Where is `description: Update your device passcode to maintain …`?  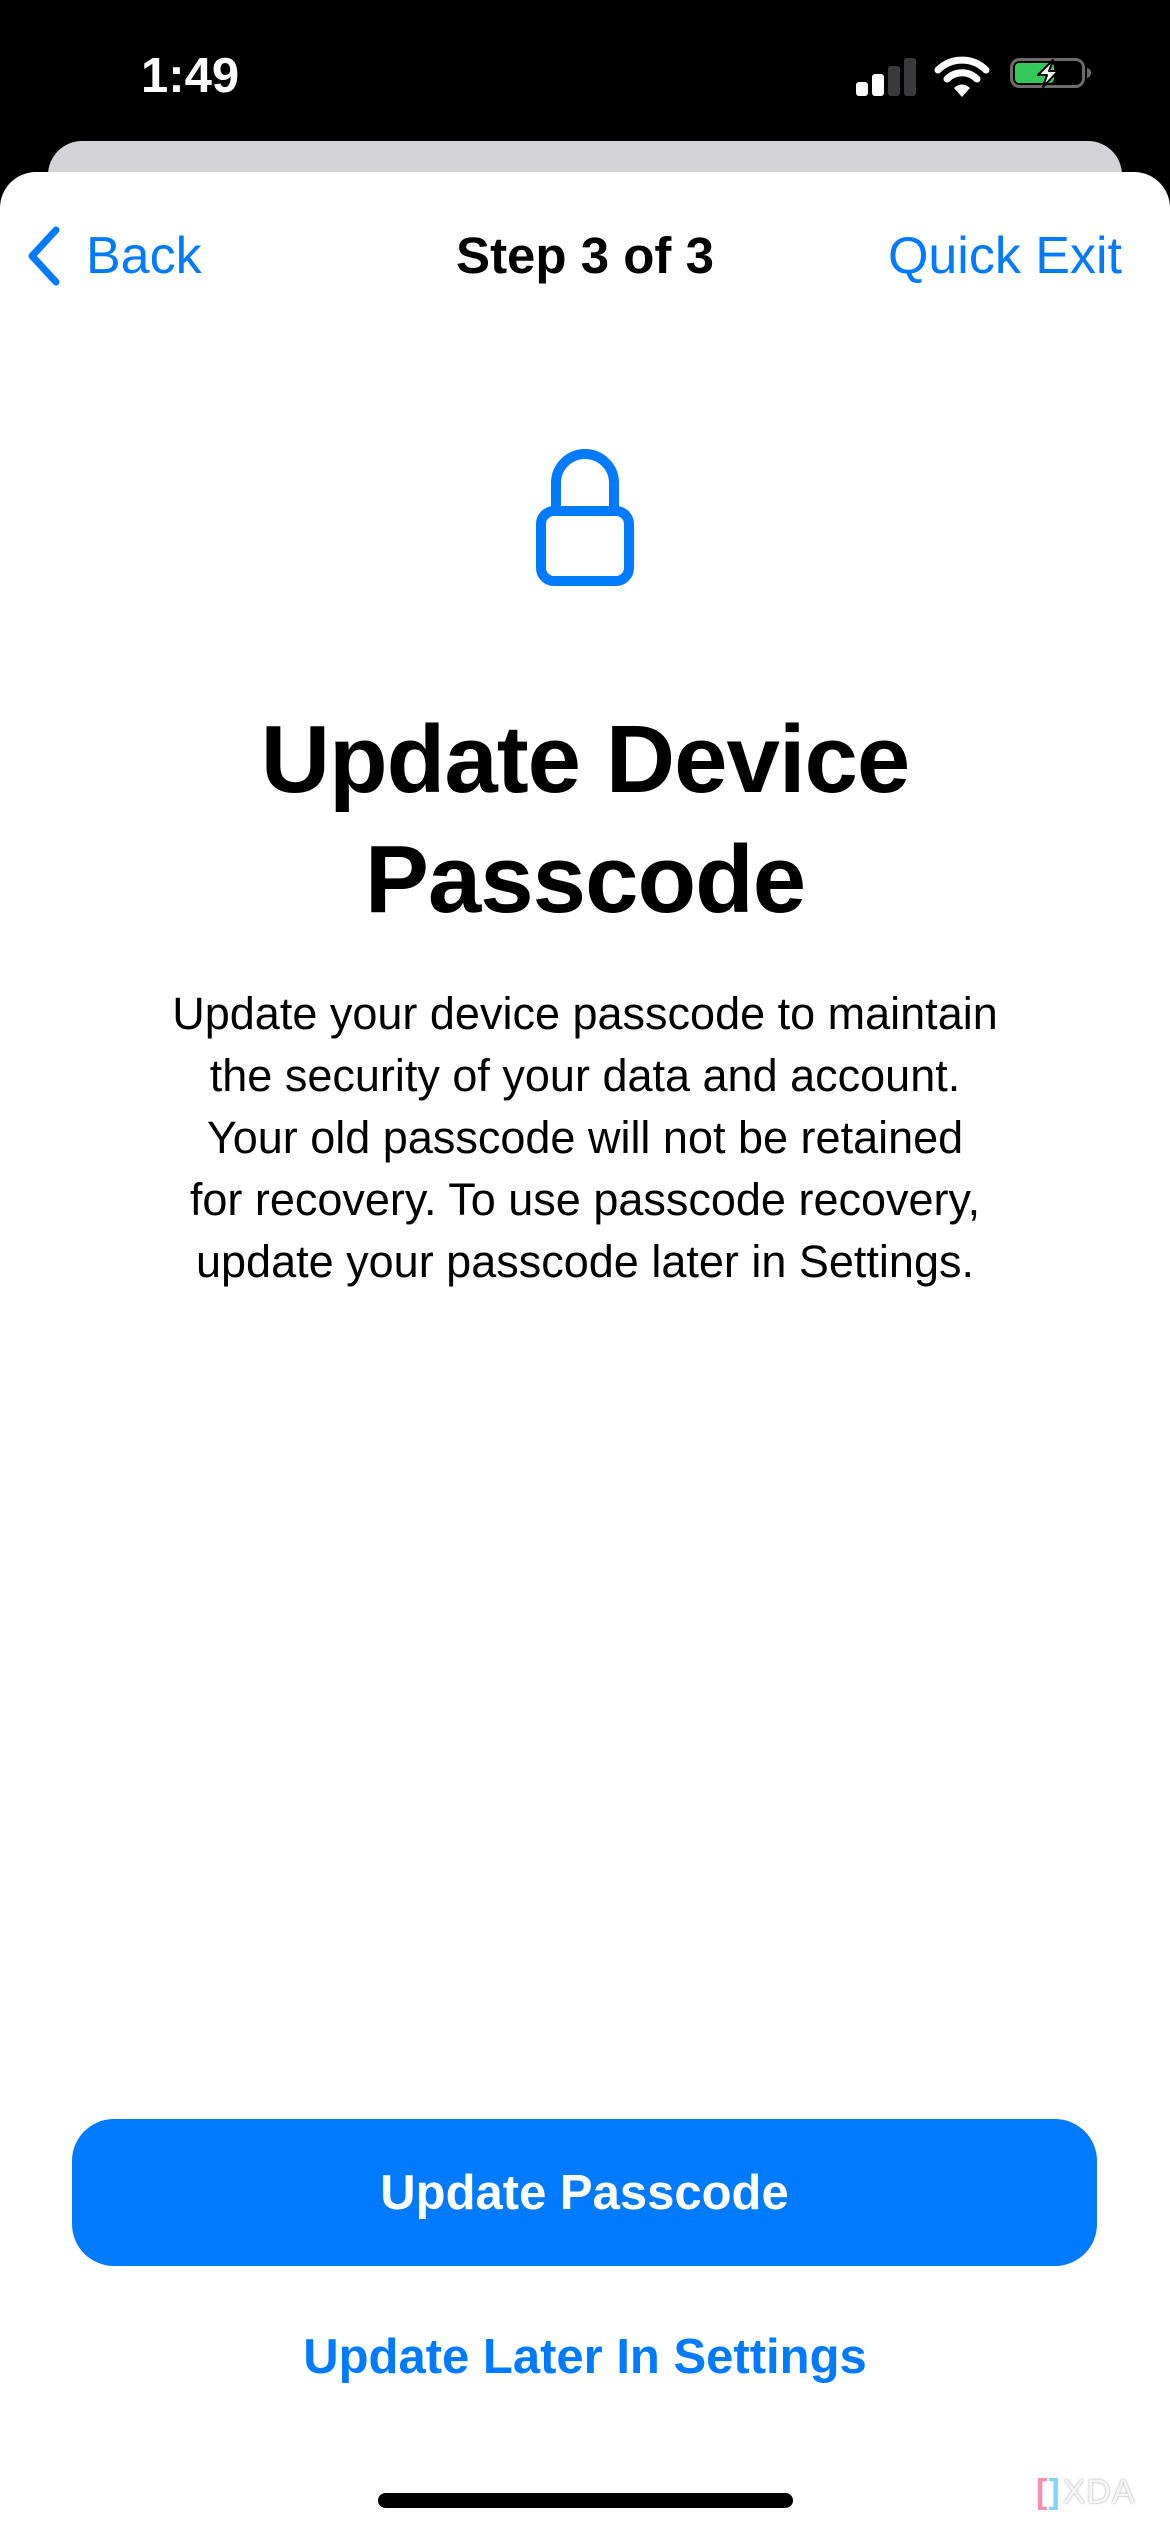
description: Update your device passcode to maintain … is located at coordinates (585, 1138).